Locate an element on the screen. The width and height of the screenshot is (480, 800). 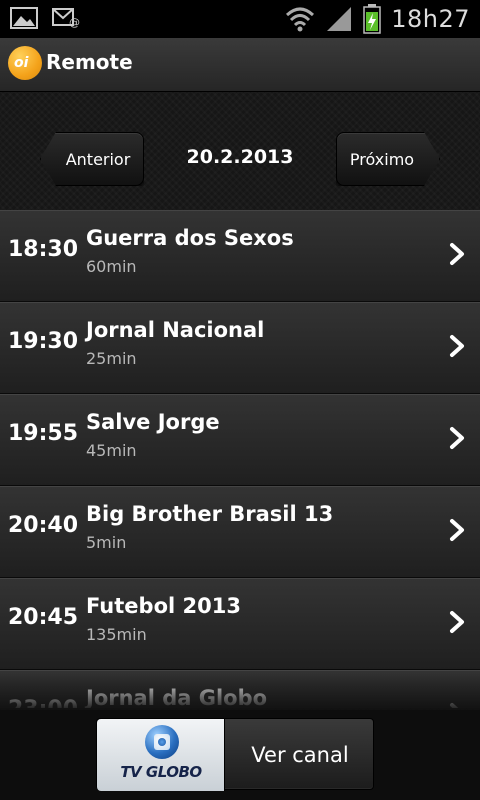
status-bar: @ 18h27 is located at coordinates (240, 19).